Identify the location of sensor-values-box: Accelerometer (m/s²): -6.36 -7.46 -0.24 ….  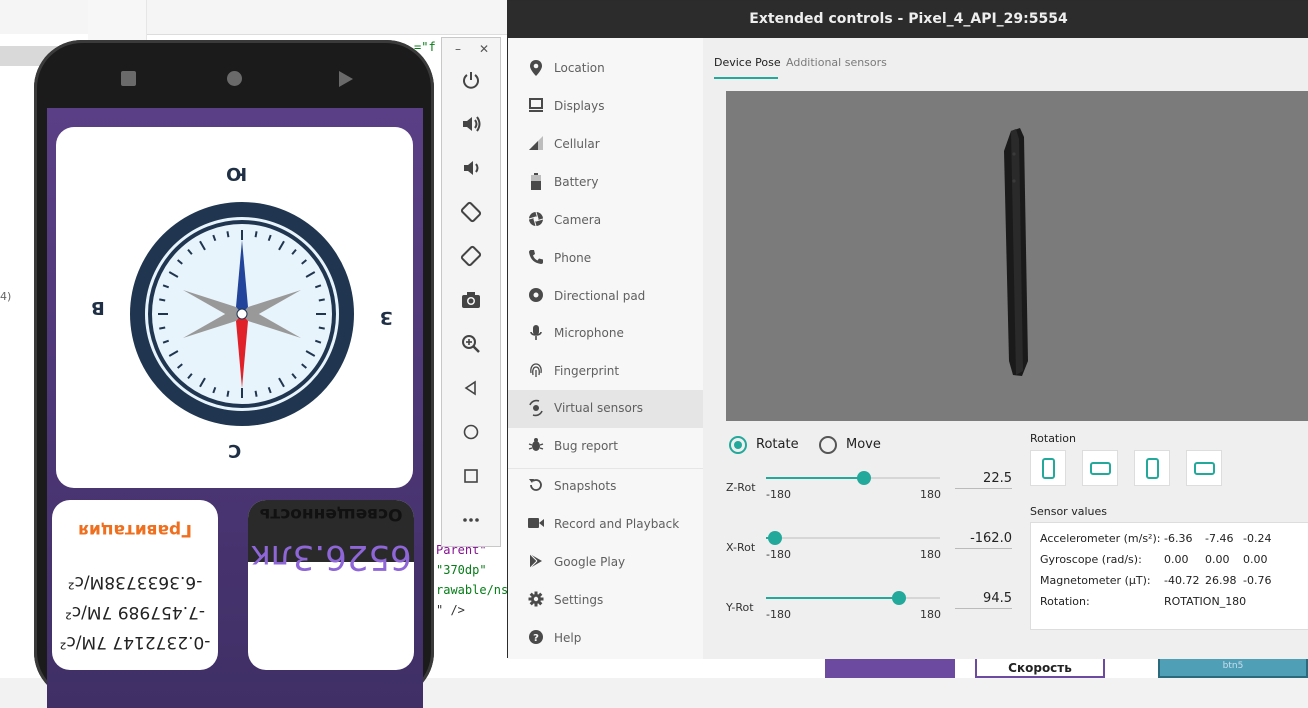
(1169, 576).